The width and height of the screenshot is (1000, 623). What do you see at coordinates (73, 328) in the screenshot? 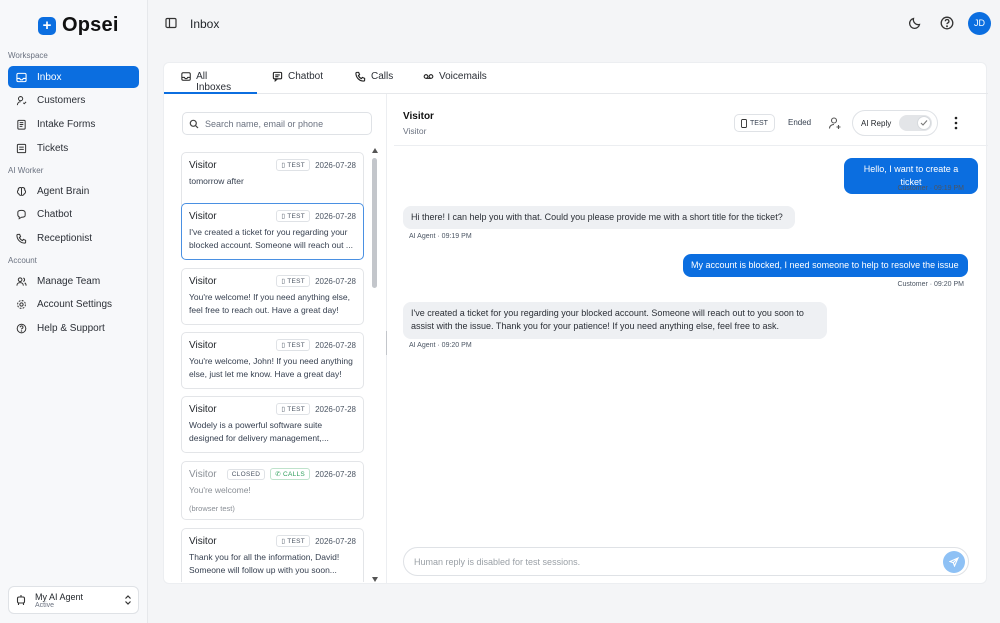
I see `sidebar-item-help-support: Help & Support` at bounding box center [73, 328].